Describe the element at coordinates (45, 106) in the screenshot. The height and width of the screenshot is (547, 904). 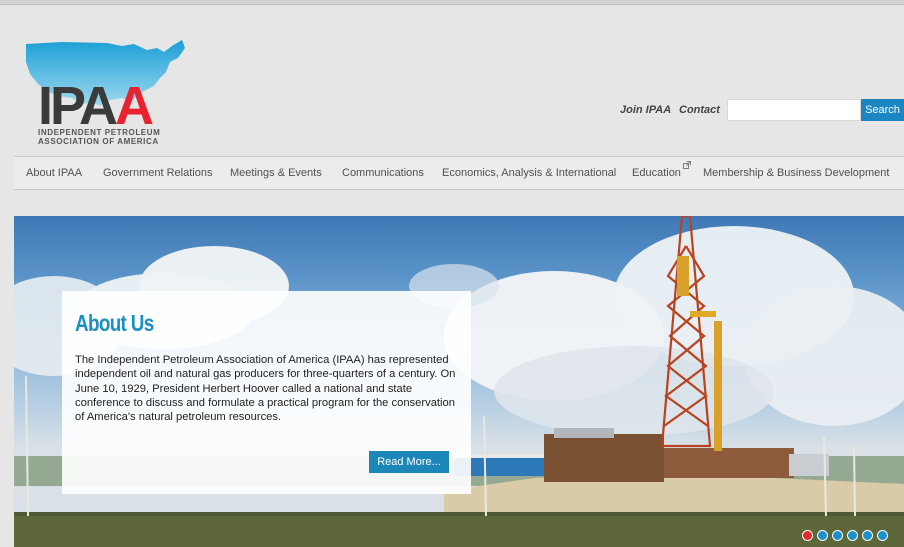
I see `logo-letter-i: I` at that location.